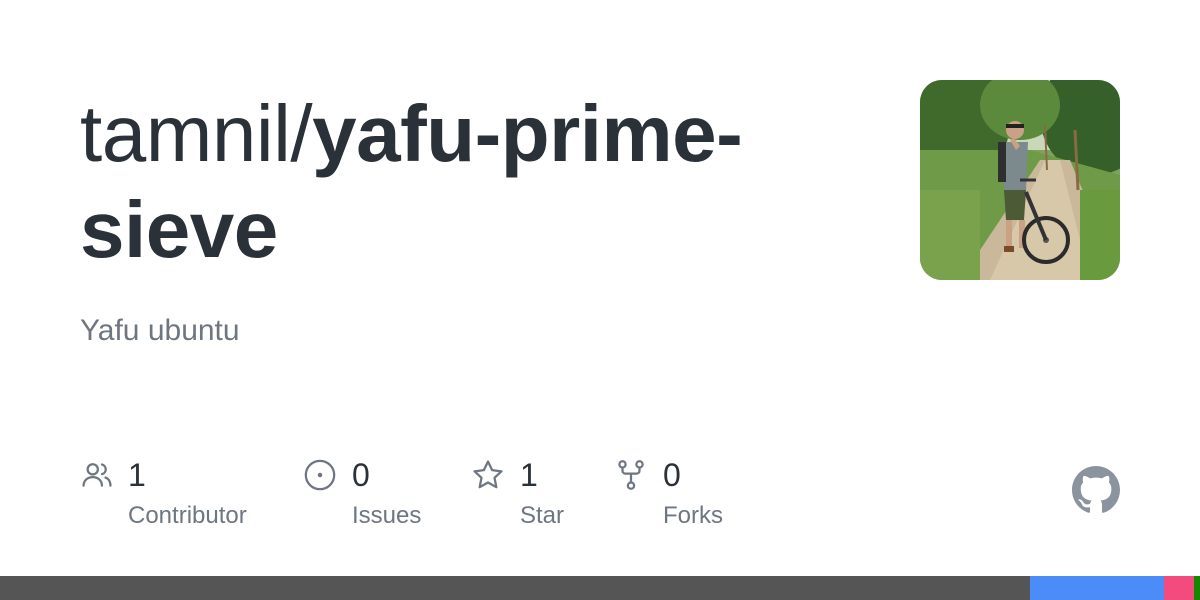  Describe the element at coordinates (320, 475) in the screenshot. I see `issue-opened-icon` at that location.